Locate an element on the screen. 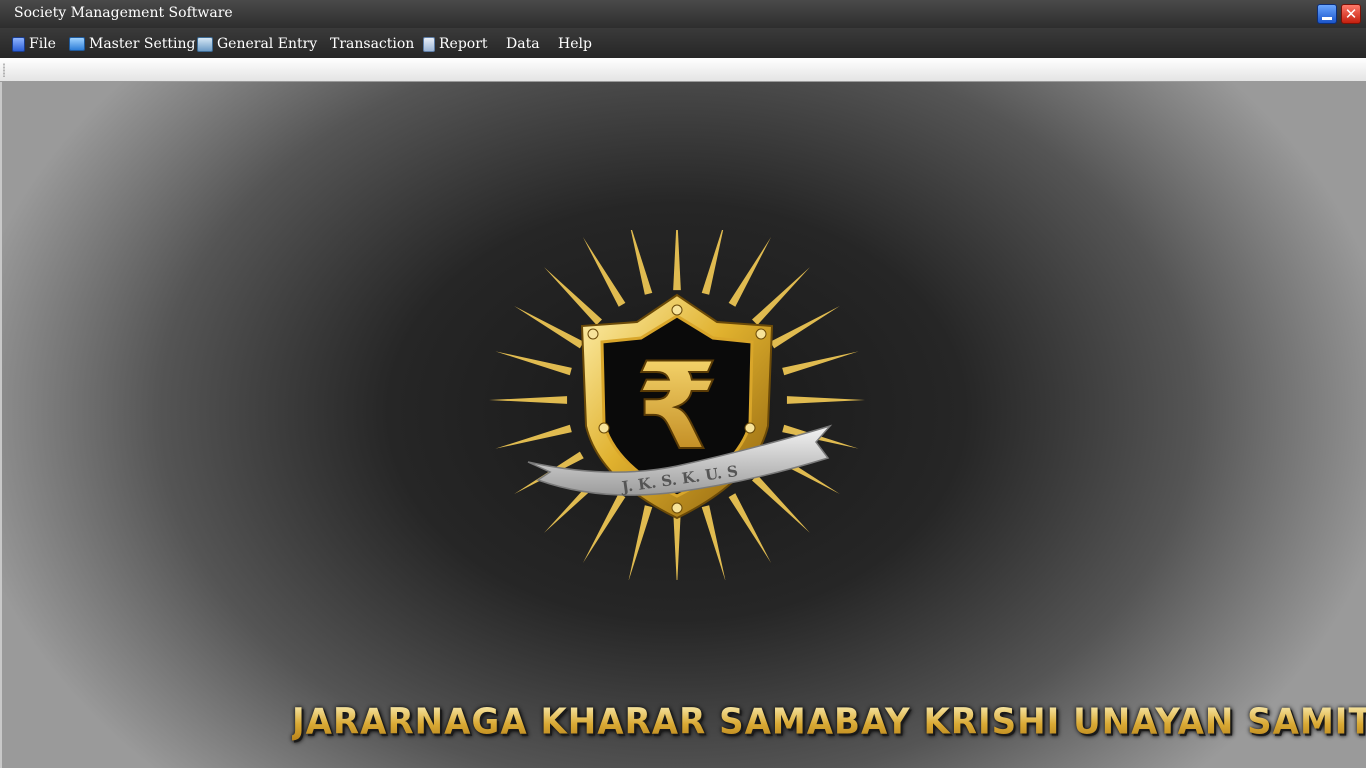 This screenshot has height=768, width=1366. society-logo: ₹ J. K. S. K. U. S is located at coordinates (677, 405).